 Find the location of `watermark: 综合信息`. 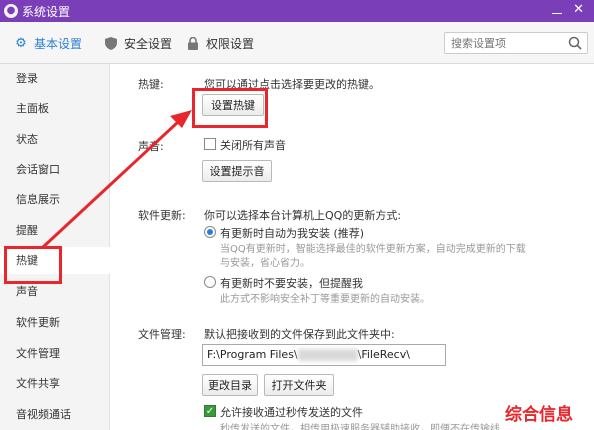

watermark: 综合信息 is located at coordinates (539, 415).